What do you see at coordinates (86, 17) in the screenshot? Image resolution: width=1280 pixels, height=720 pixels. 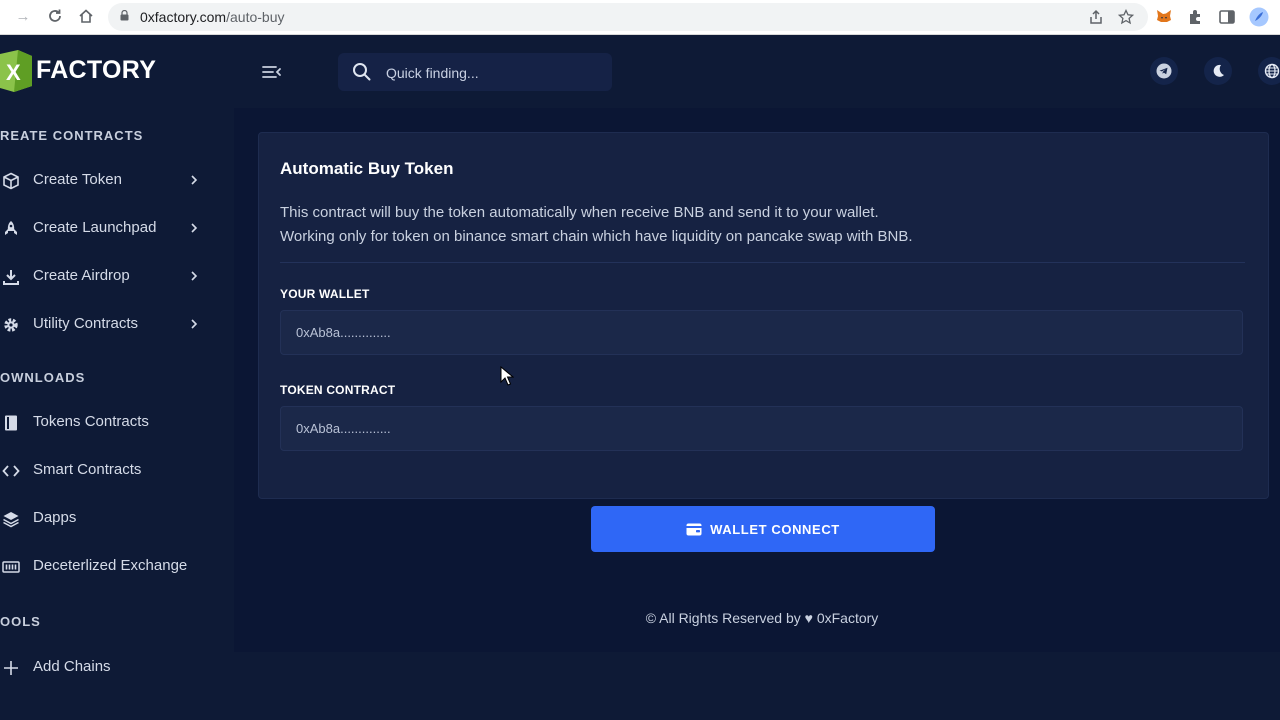 I see `home-icon` at bounding box center [86, 17].